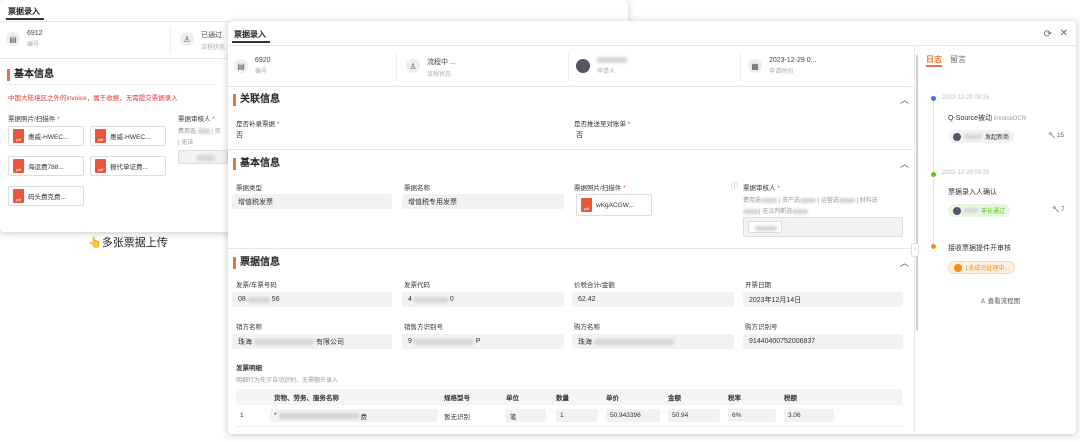  Describe the element at coordinates (823, 227) in the screenshot. I see `approver-selector` at that location.